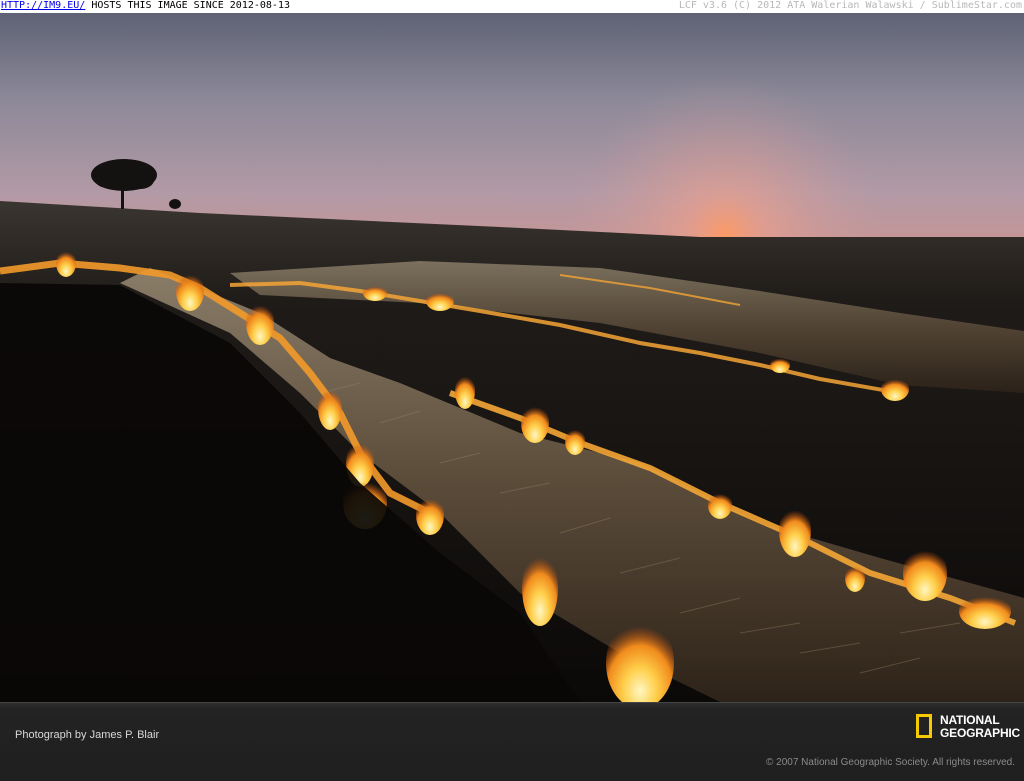 Image resolution: width=1024 pixels, height=781 pixels. What do you see at coordinates (87, 735) in the screenshot?
I see `photo-credit: Photograph by James P. Blair` at bounding box center [87, 735].